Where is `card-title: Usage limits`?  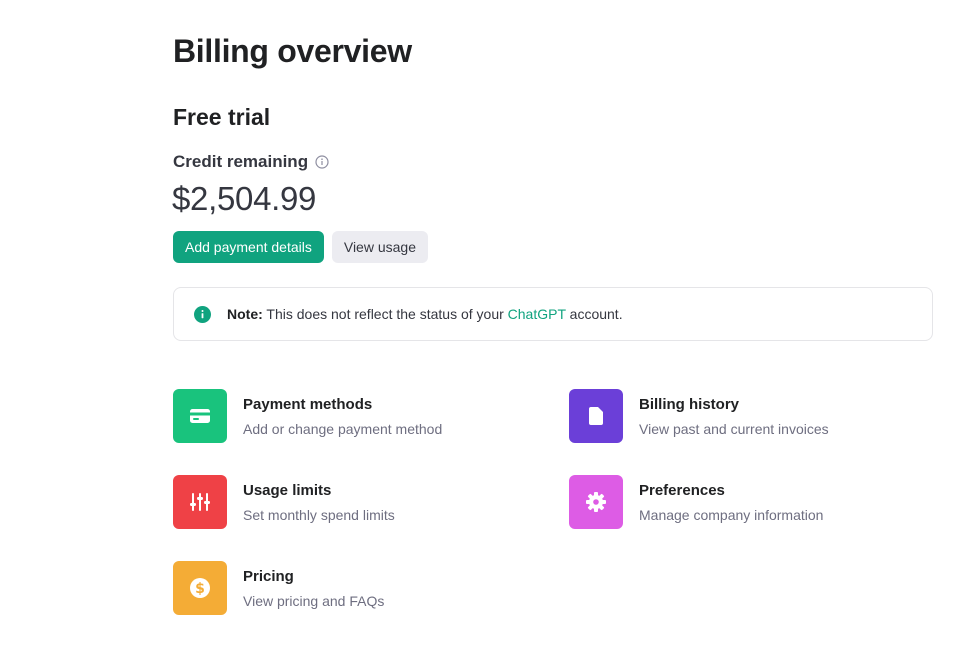
card-title: Usage limits is located at coordinates (287, 490).